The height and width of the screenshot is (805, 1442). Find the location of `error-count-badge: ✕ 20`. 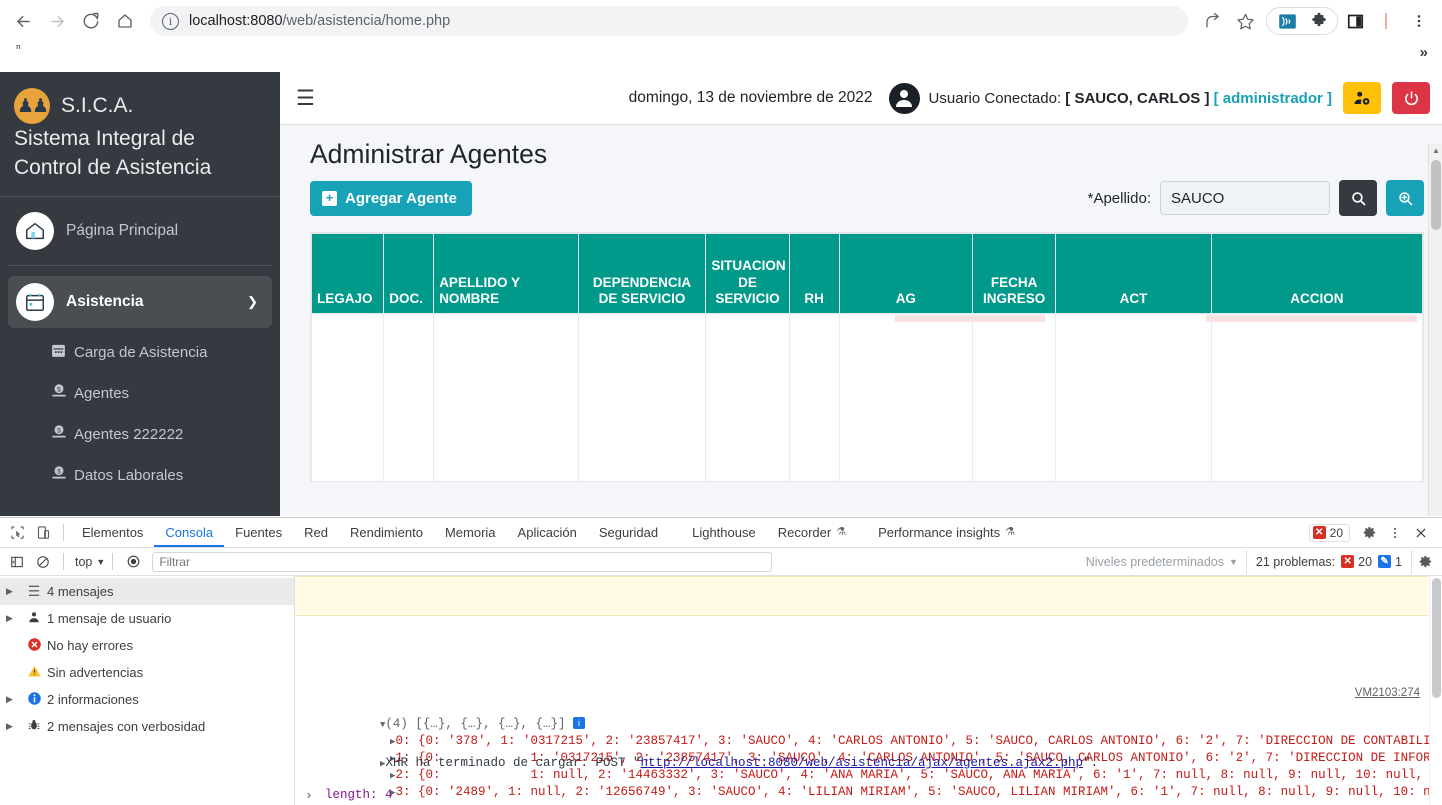

error-count-badge: ✕ 20 is located at coordinates (1329, 532).